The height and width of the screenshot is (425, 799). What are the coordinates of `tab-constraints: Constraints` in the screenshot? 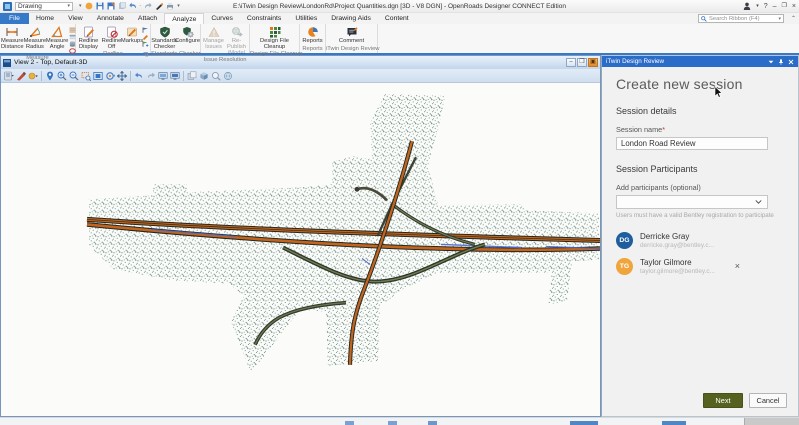 It's located at (264, 18).